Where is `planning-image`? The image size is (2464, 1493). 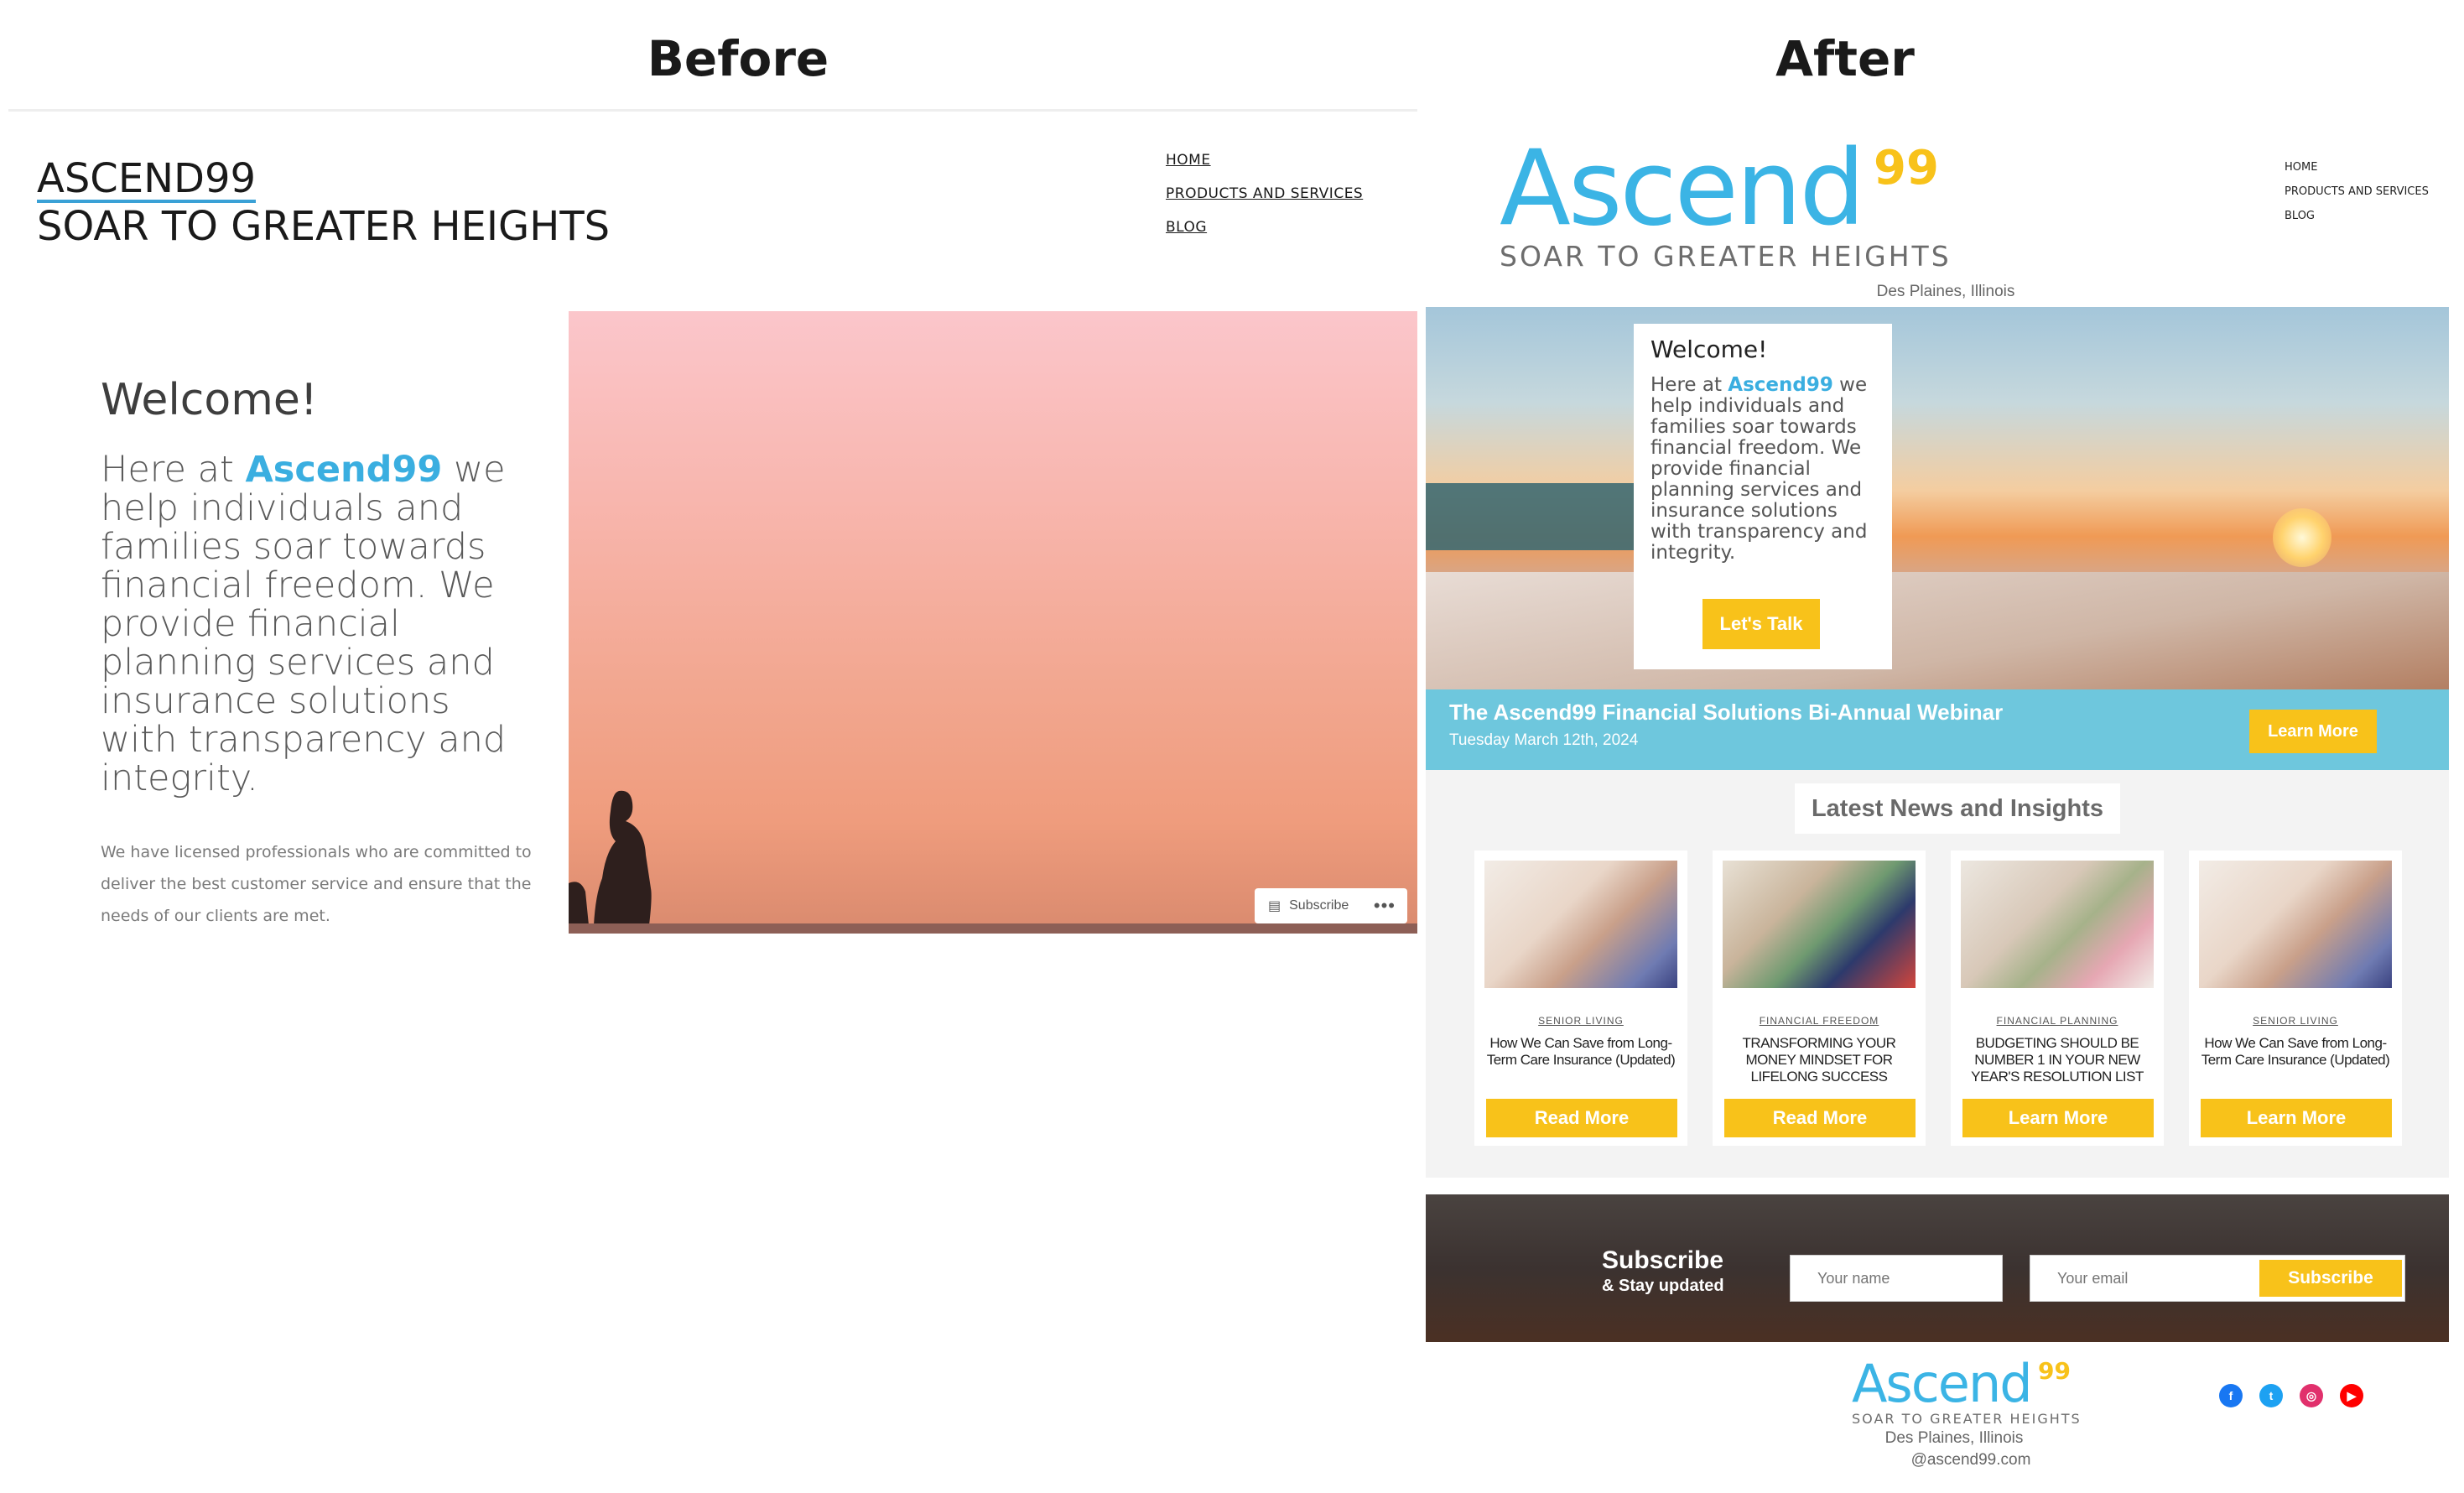 planning-image is located at coordinates (2057, 924).